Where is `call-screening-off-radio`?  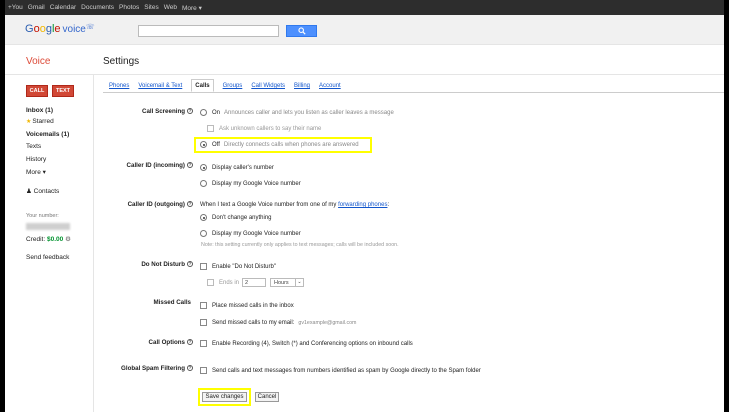 call-screening-off-radio is located at coordinates (203, 144).